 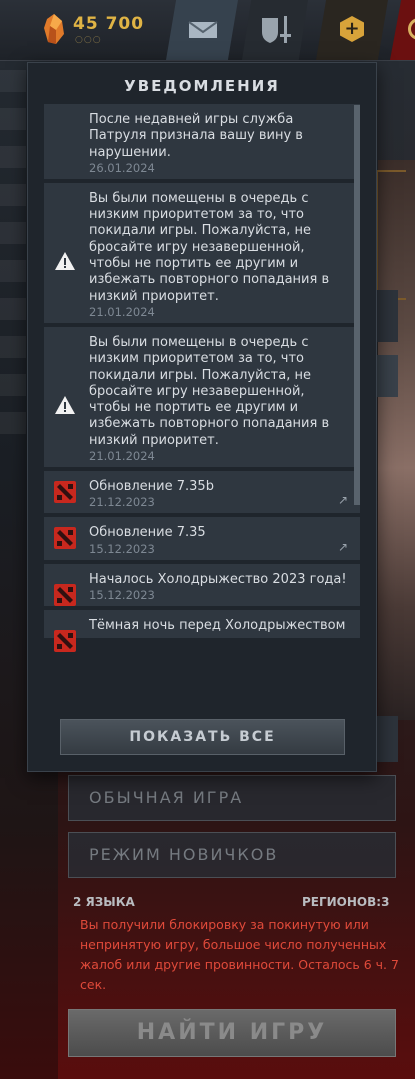 What do you see at coordinates (54, 29) in the screenshot?
I see `shard-icon` at bounding box center [54, 29].